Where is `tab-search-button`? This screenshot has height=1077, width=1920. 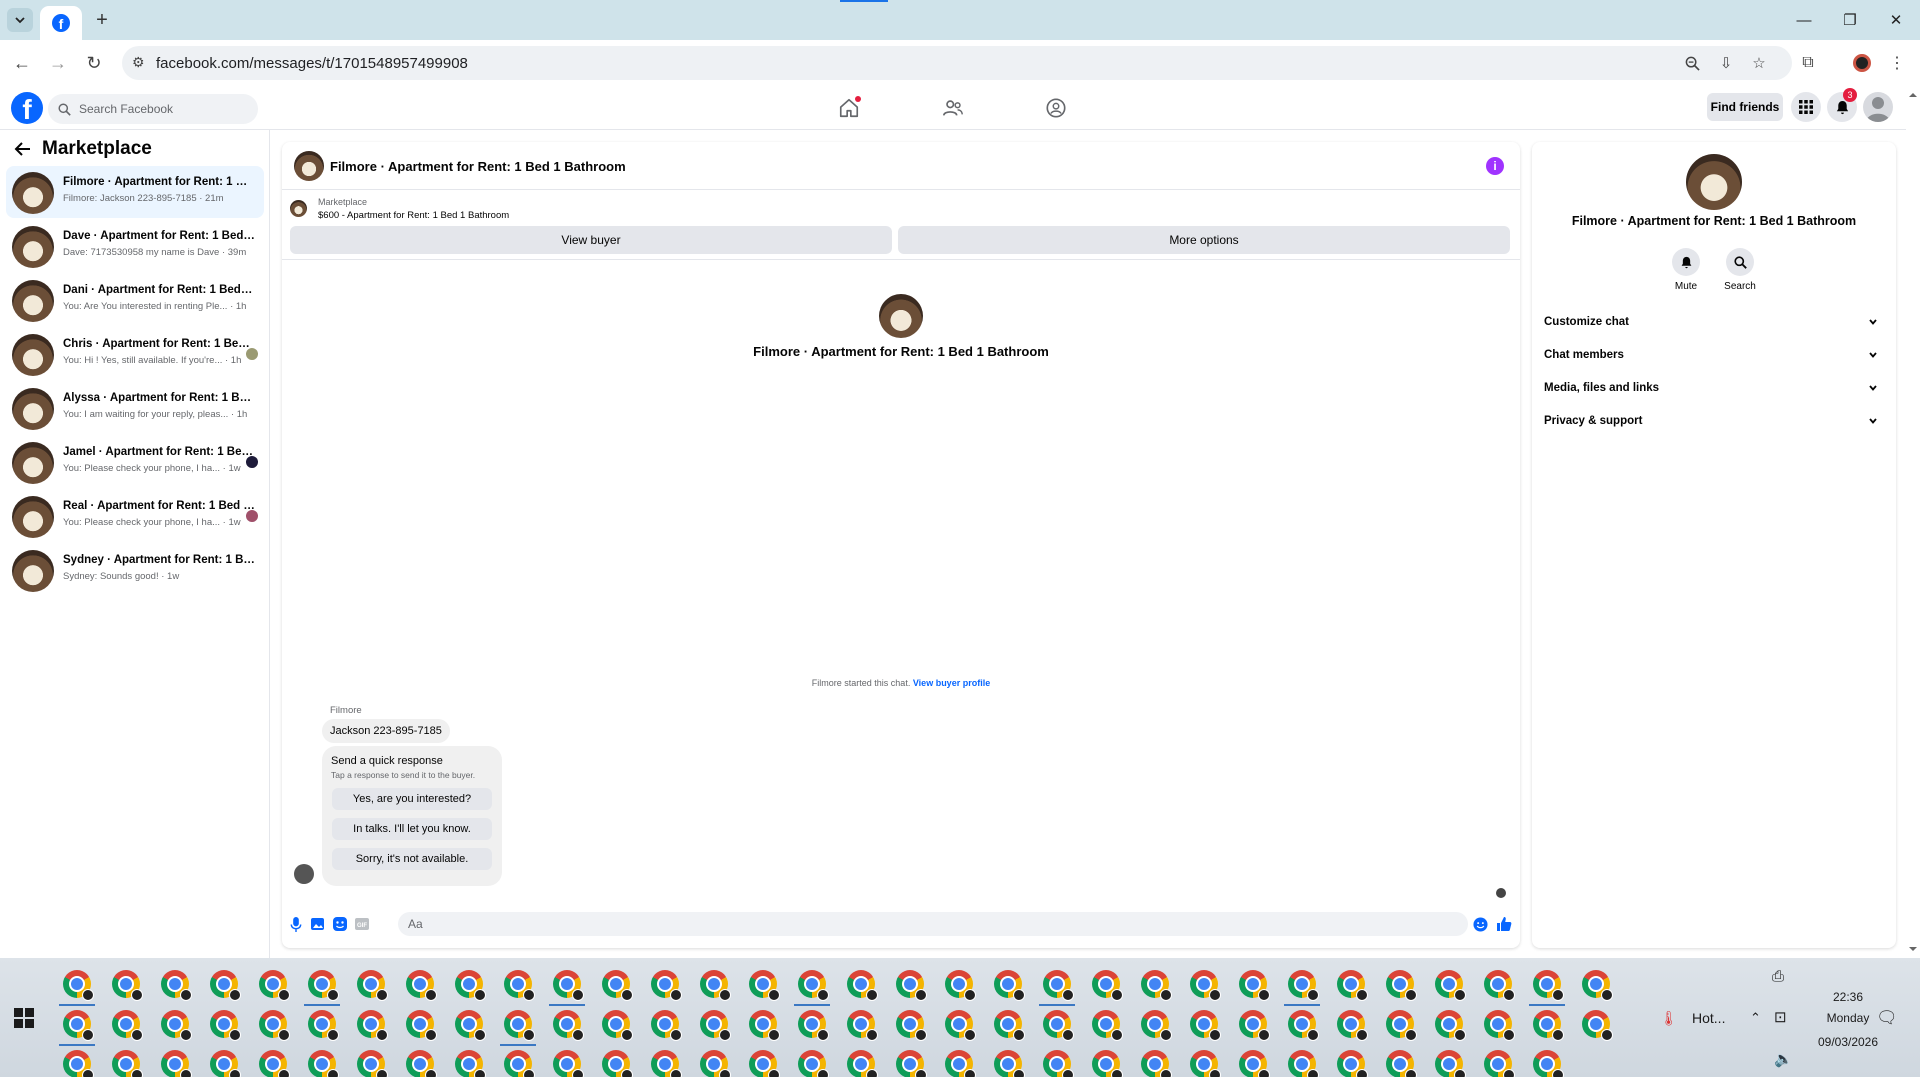
tab-search-button is located at coordinates (20, 20).